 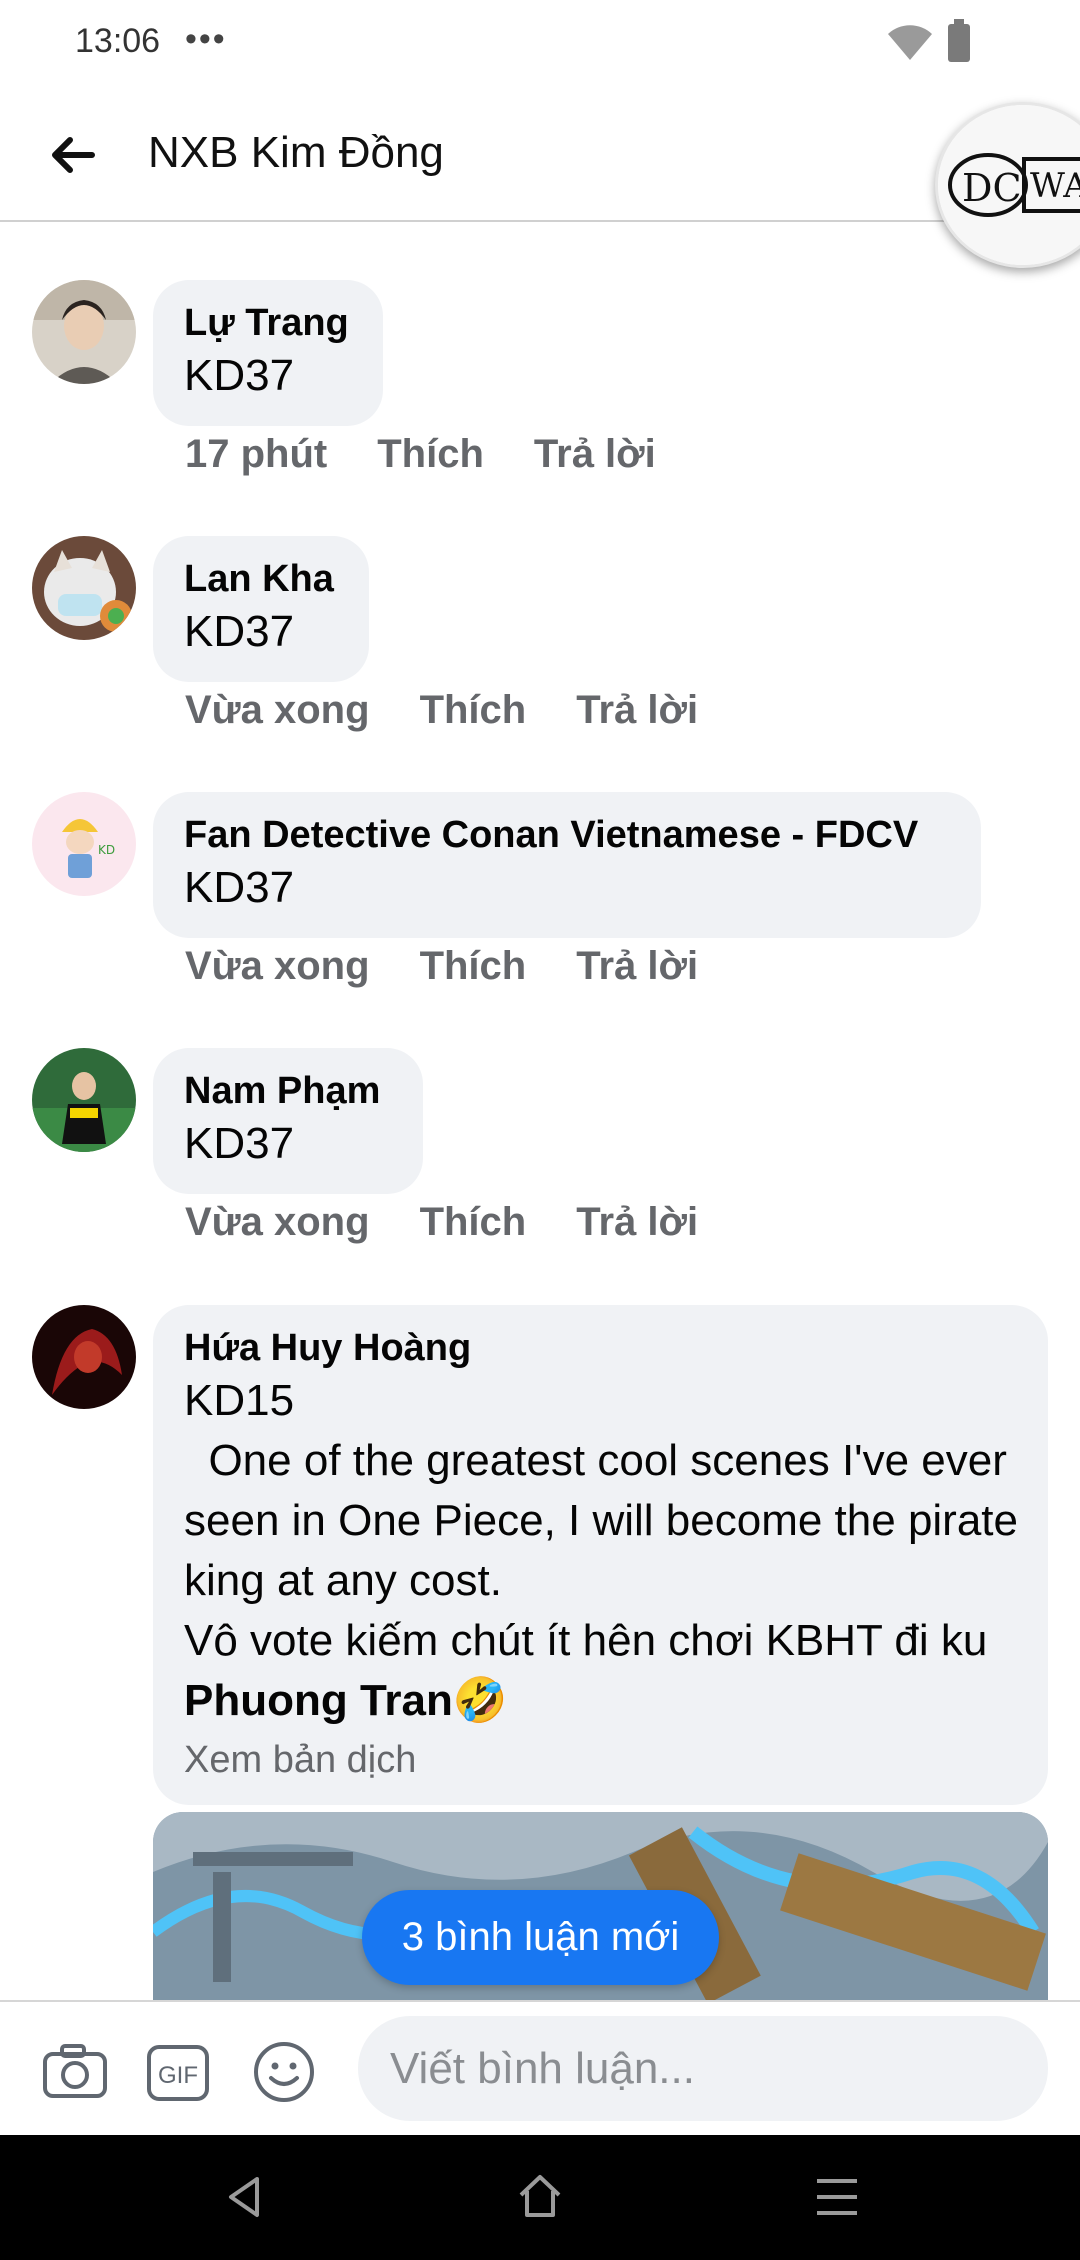 What do you see at coordinates (284, 2072) in the screenshot?
I see `emoji-icon` at bounding box center [284, 2072].